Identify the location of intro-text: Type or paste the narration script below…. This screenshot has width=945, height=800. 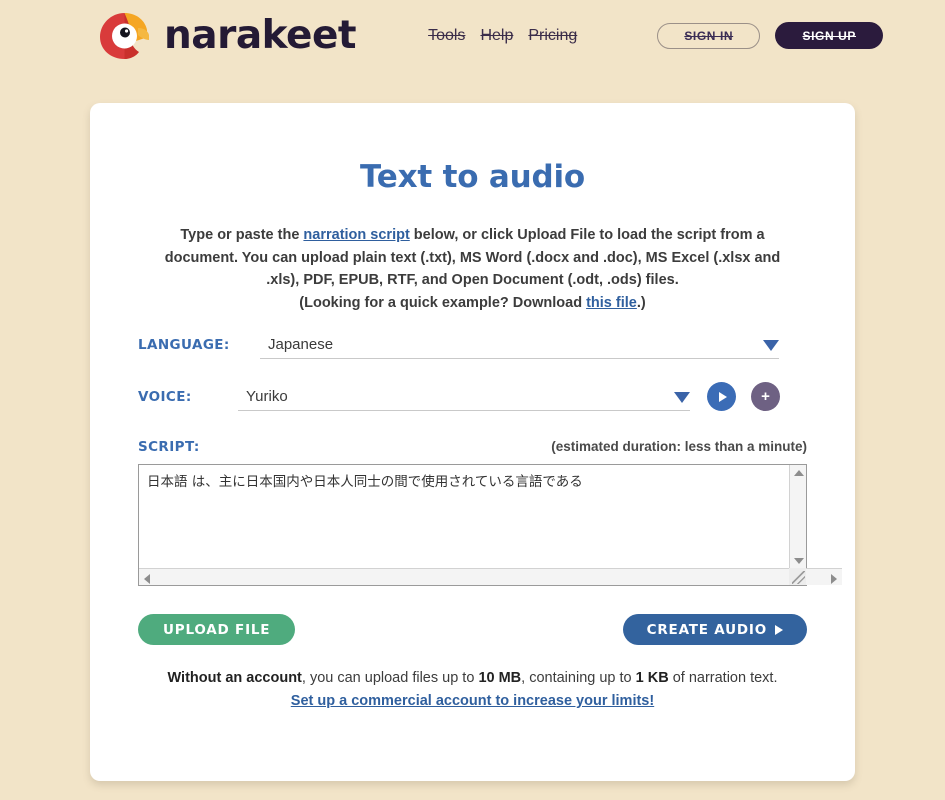
(472, 269).